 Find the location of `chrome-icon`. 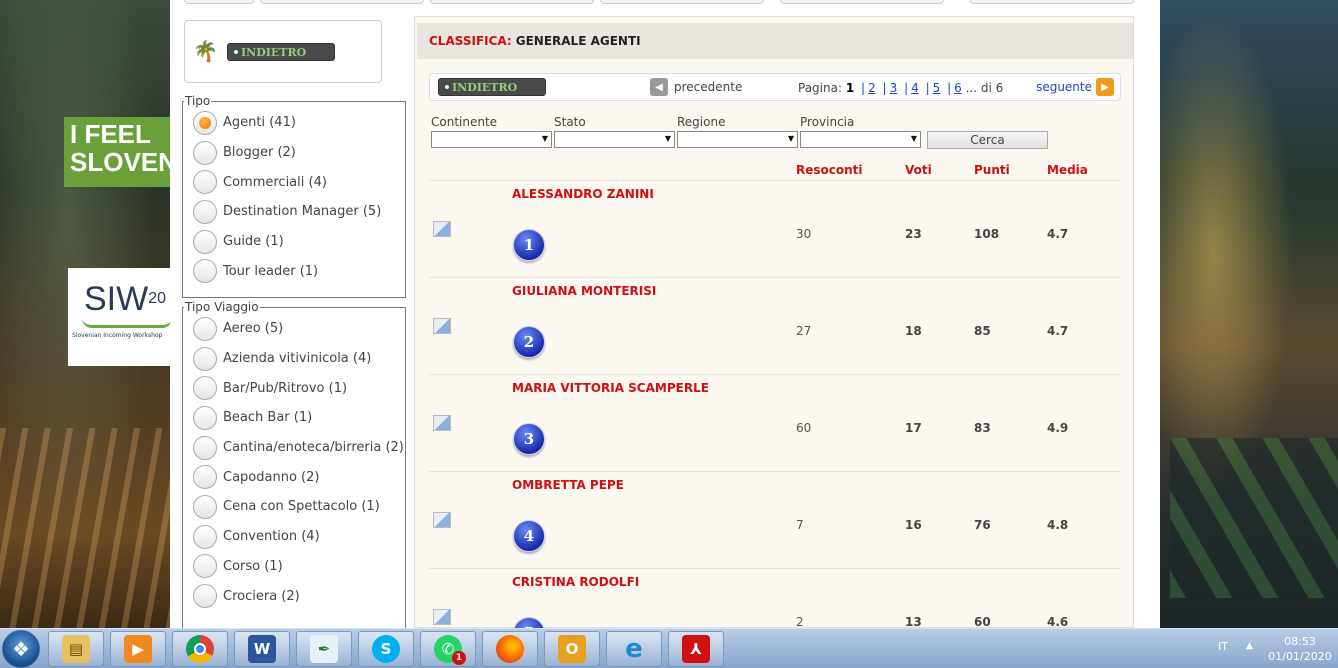

chrome-icon is located at coordinates (200, 649).